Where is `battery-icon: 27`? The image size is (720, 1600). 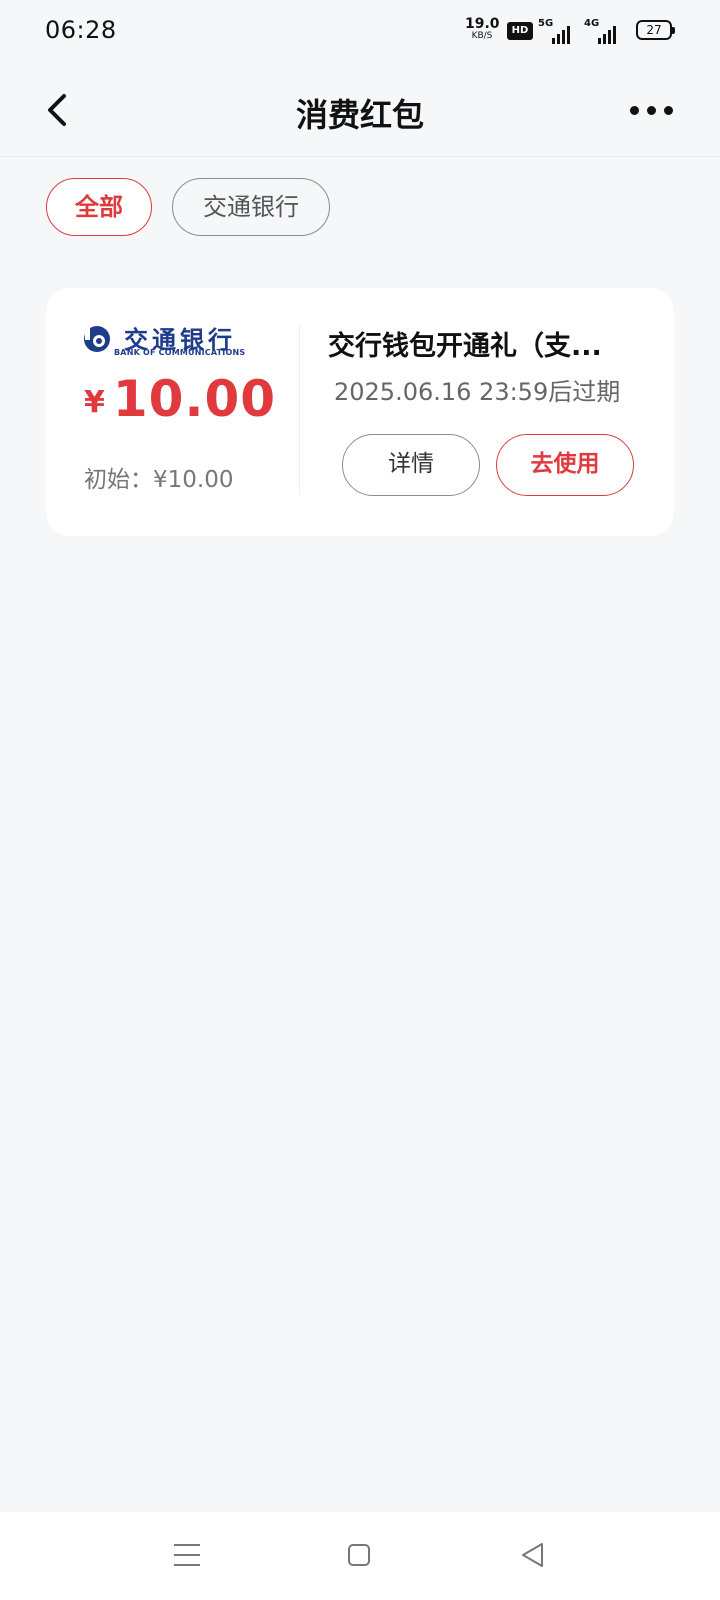 battery-icon: 27 is located at coordinates (655, 30).